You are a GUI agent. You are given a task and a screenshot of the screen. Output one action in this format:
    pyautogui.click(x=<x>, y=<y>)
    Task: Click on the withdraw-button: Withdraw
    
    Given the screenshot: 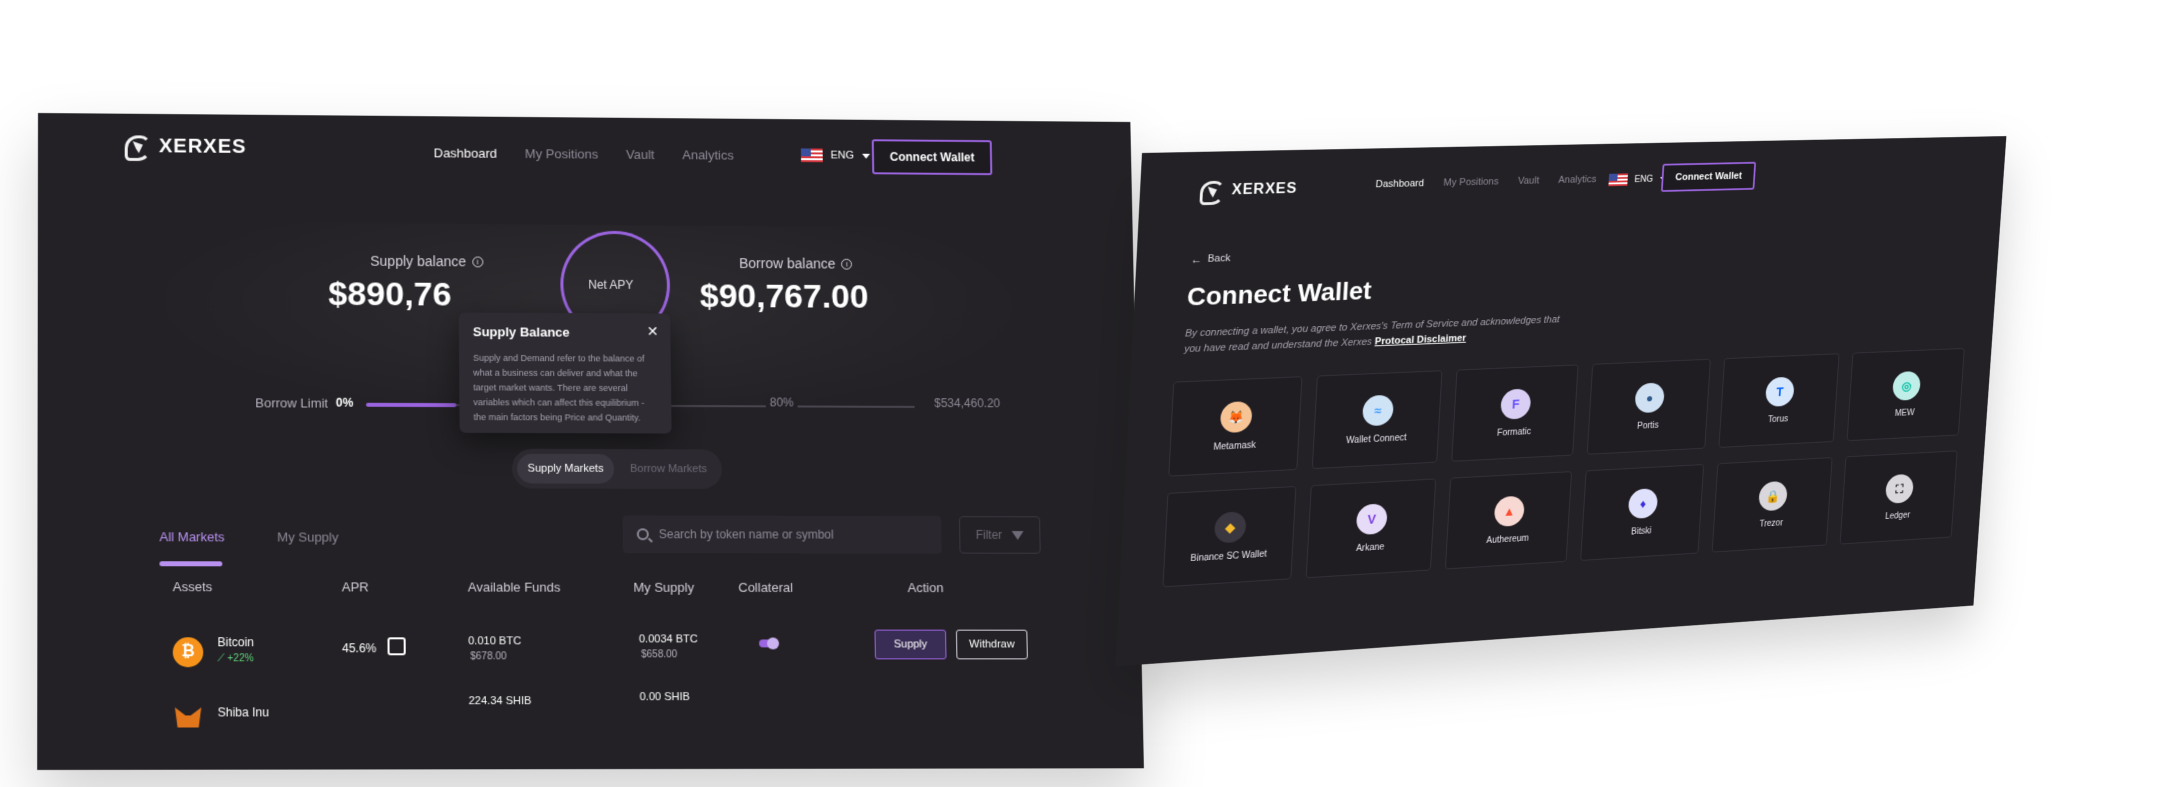 What is the action you would take?
    pyautogui.click(x=991, y=644)
    